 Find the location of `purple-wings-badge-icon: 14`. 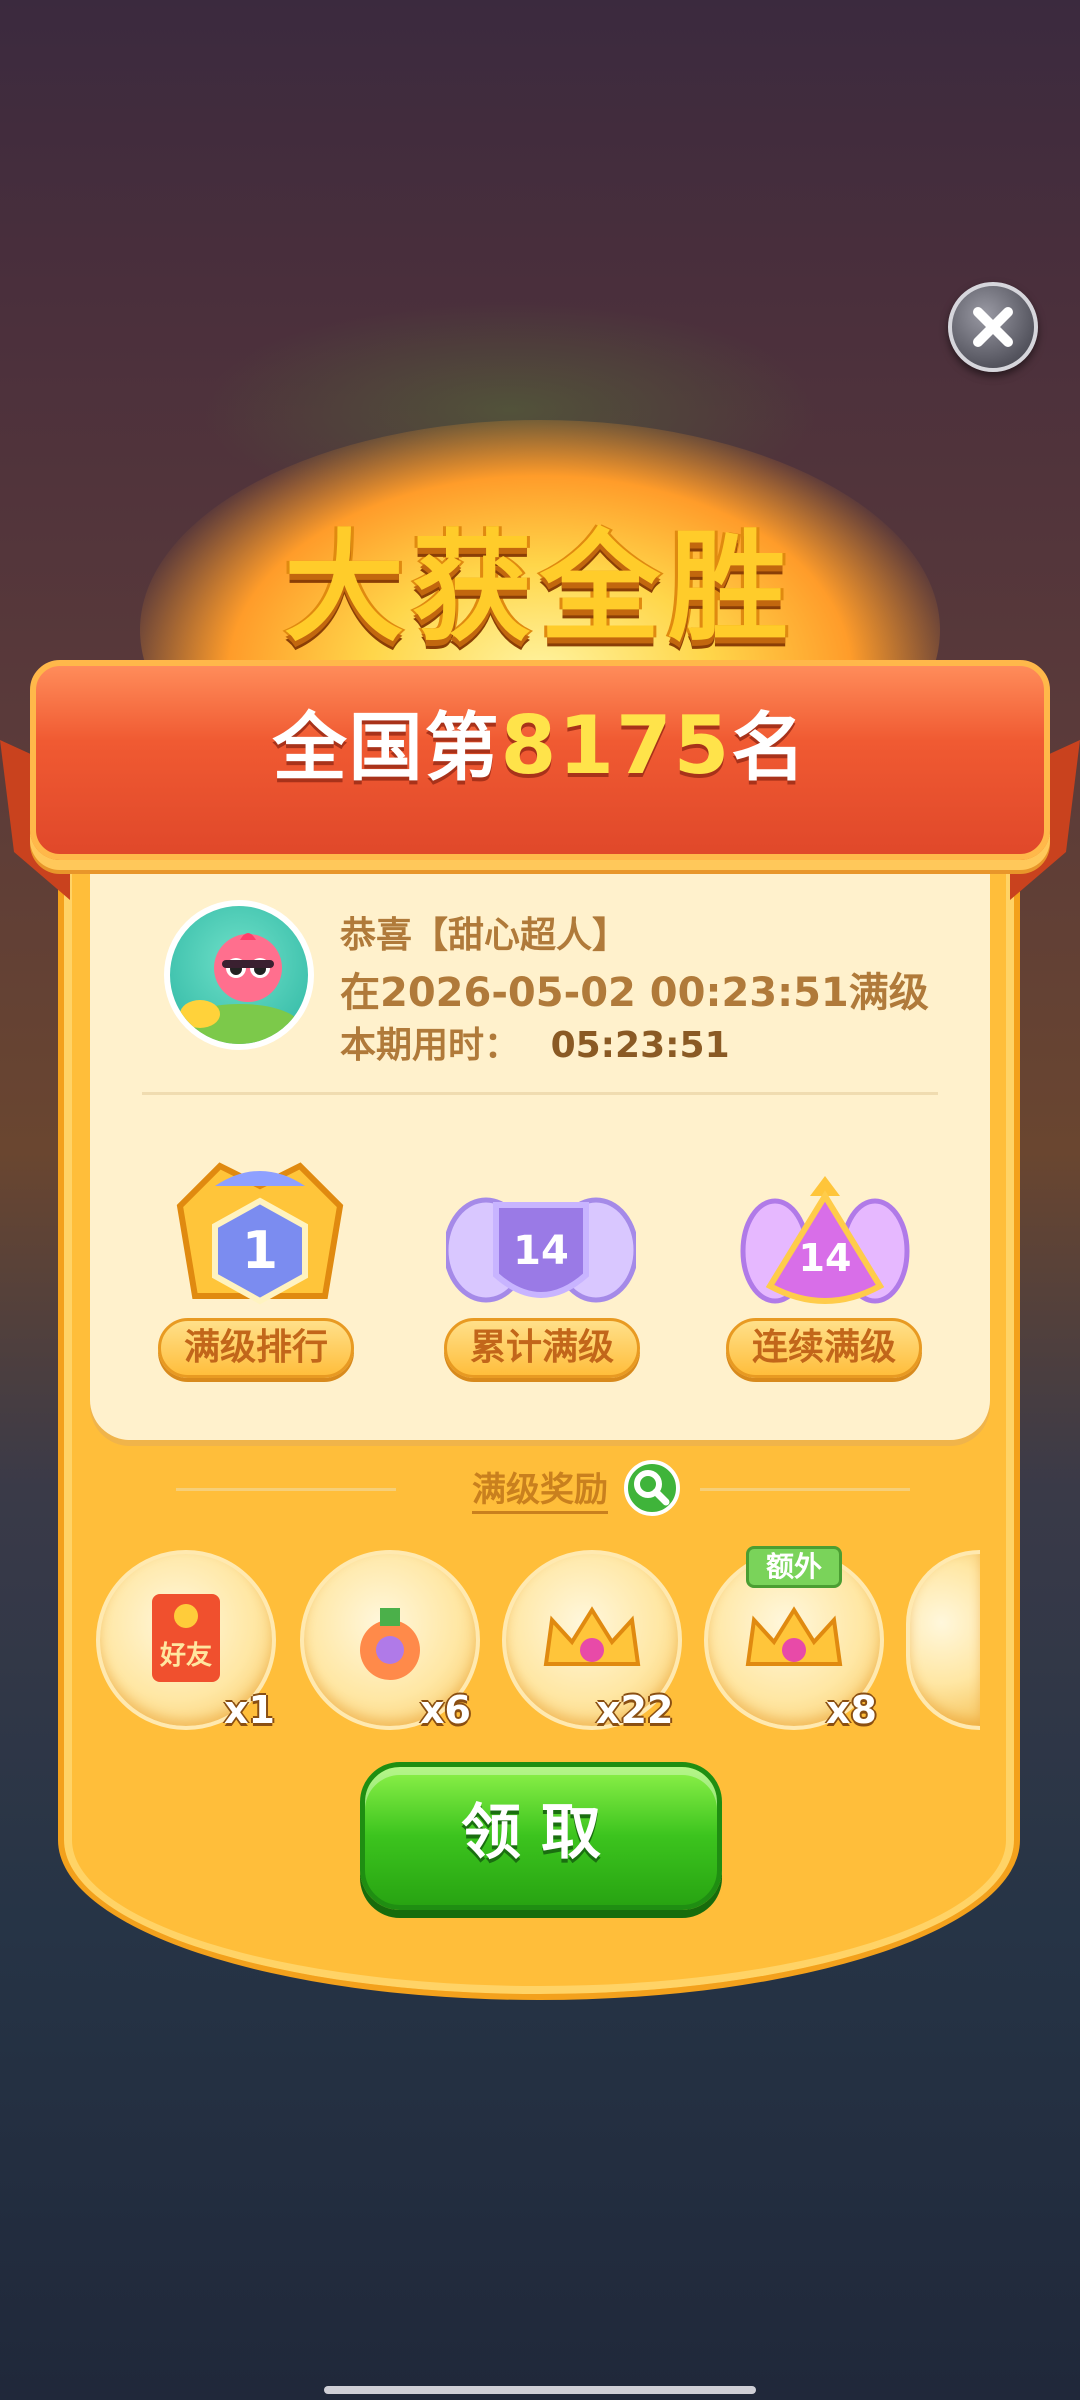

purple-wings-badge-icon: 14 is located at coordinates (541, 1250).